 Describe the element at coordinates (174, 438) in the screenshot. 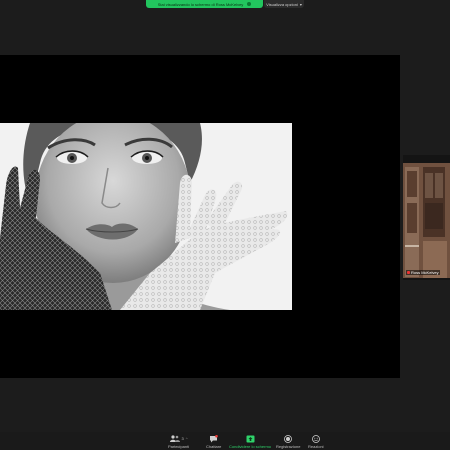

I see `participants-icon` at that location.